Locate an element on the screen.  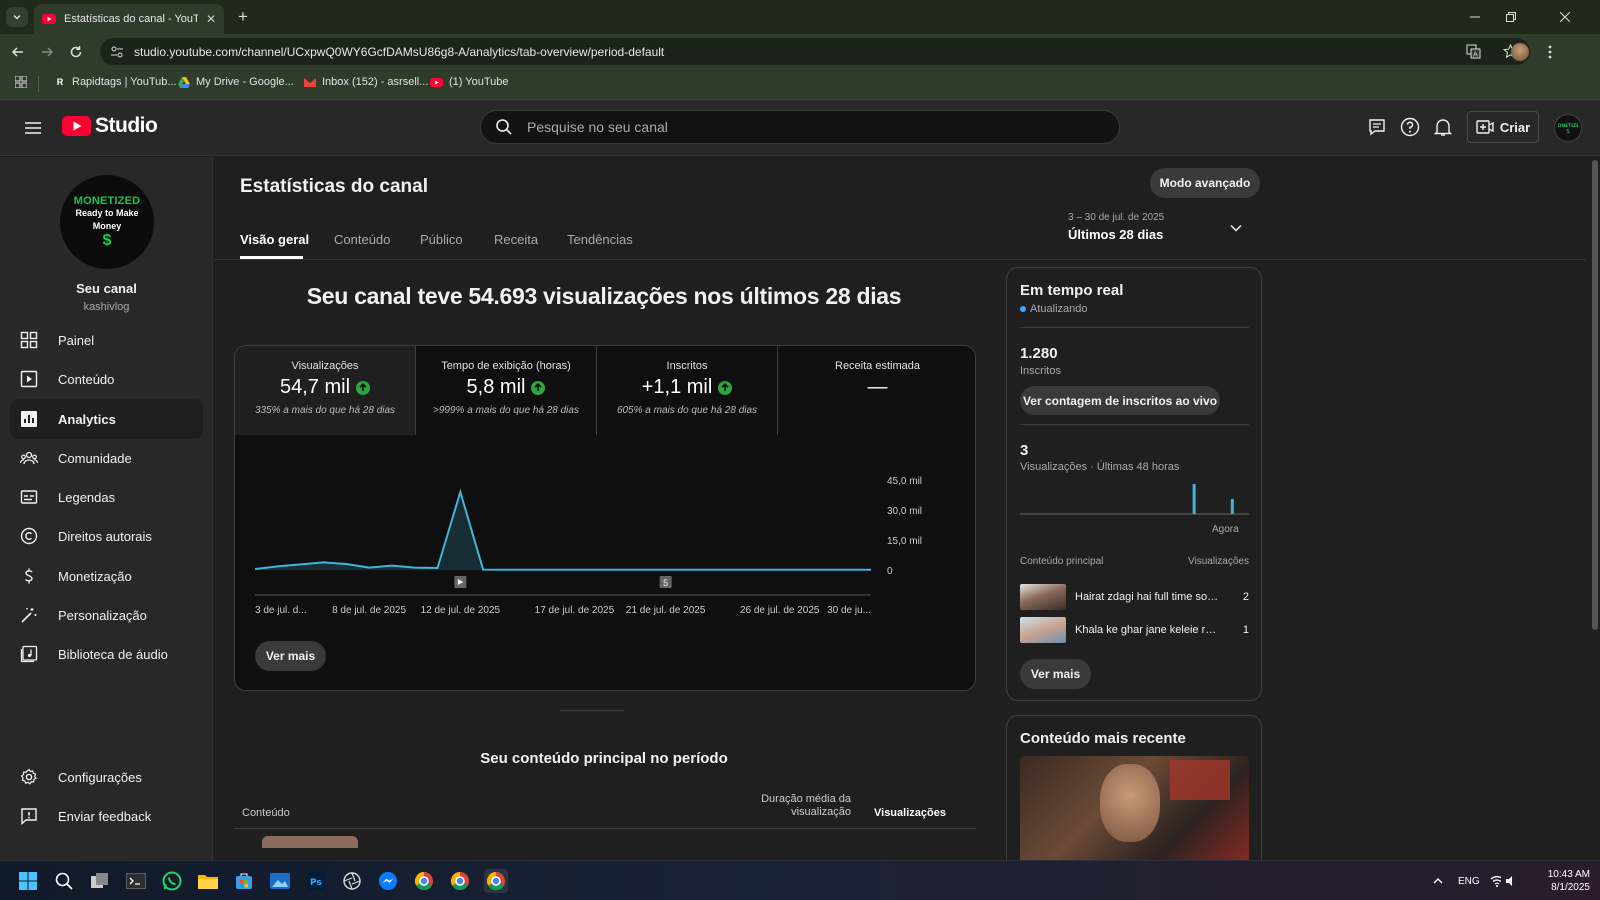
realtime-now-label: Agora is located at coordinates (1225, 529).